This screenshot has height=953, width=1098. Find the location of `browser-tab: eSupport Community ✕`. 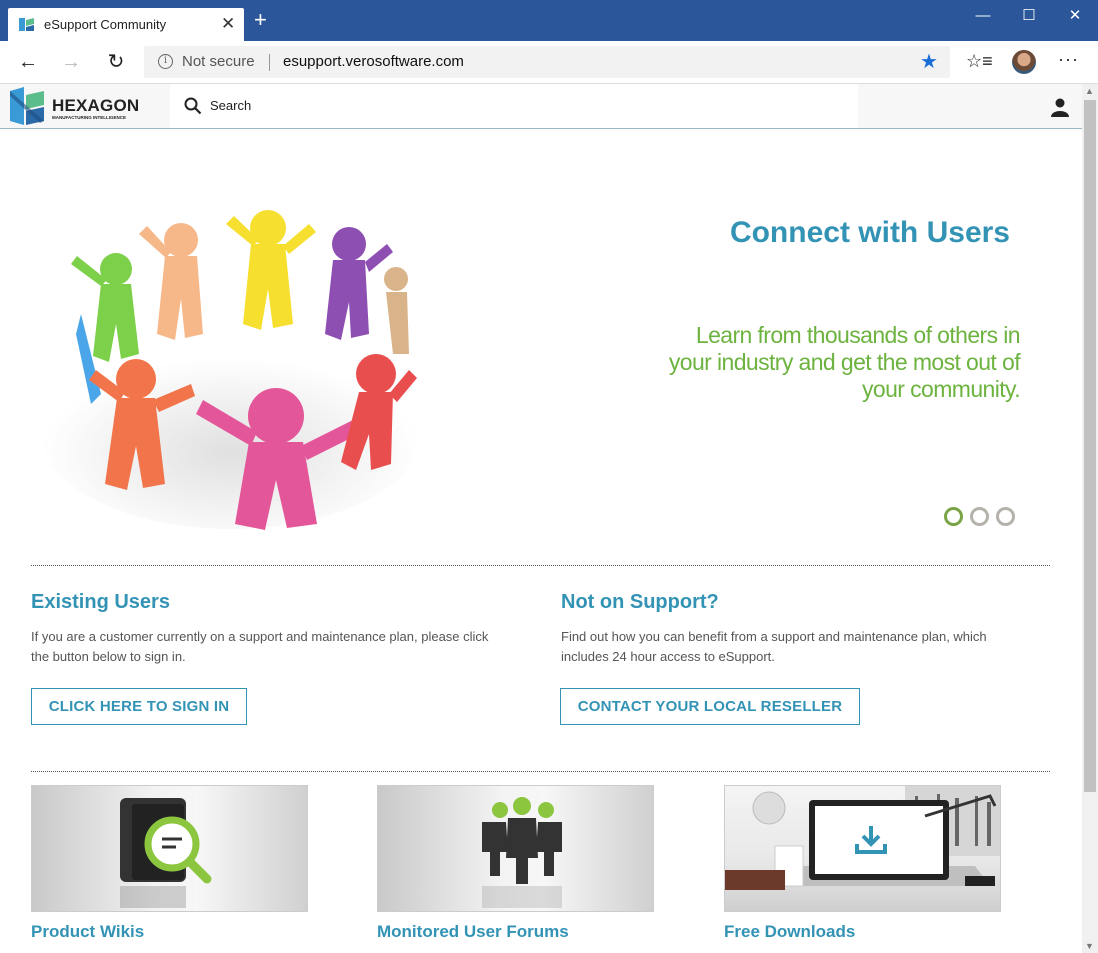

browser-tab: eSupport Community ✕ is located at coordinates (126, 24).